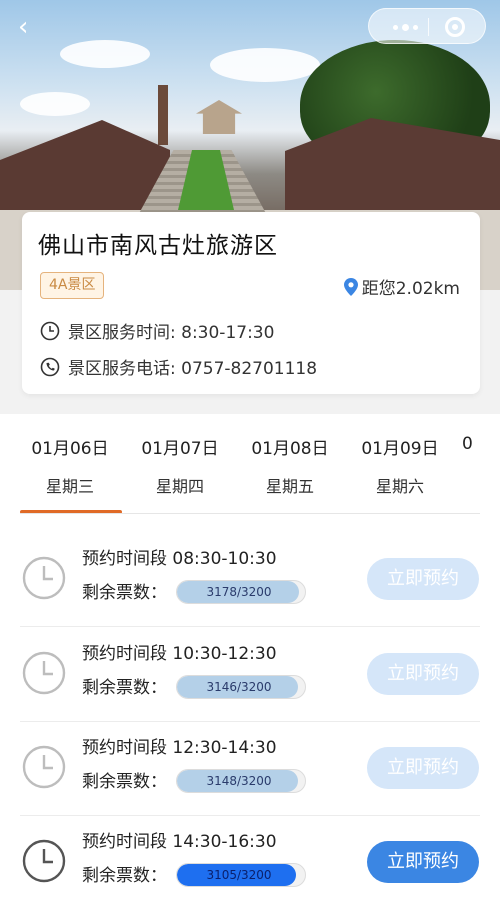 This screenshot has height=902, width=500. I want to click on slot-time-label: 预约时间段 14:30-16:30, so click(179, 842).